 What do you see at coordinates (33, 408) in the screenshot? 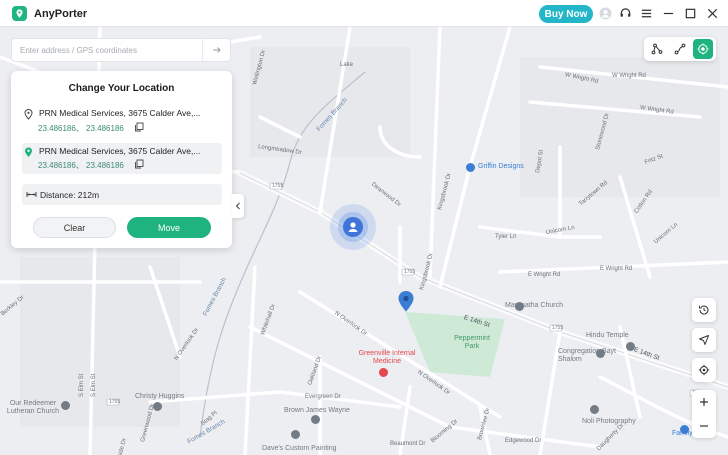
I see `poi-label: Our Redeemer Lutheran Church` at bounding box center [33, 408].